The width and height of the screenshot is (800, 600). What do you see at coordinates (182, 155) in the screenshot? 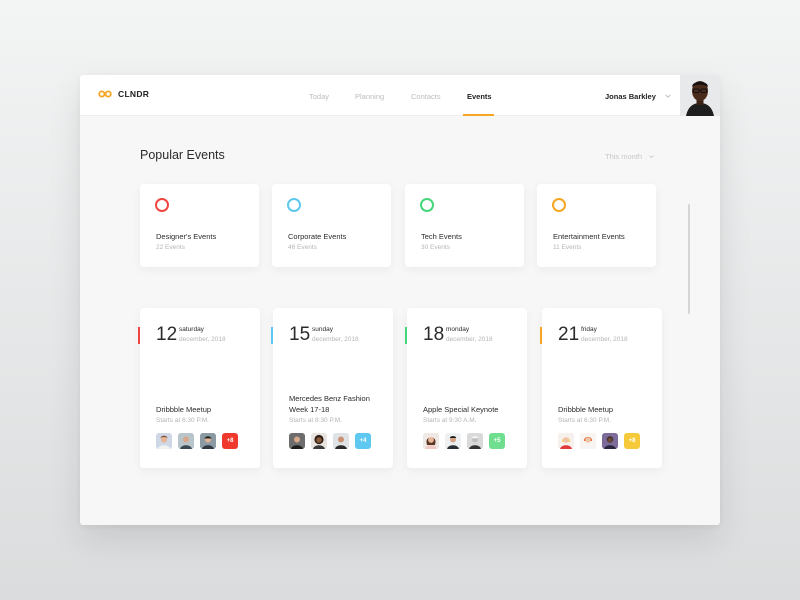
I see `page-title: Popular Events` at bounding box center [182, 155].